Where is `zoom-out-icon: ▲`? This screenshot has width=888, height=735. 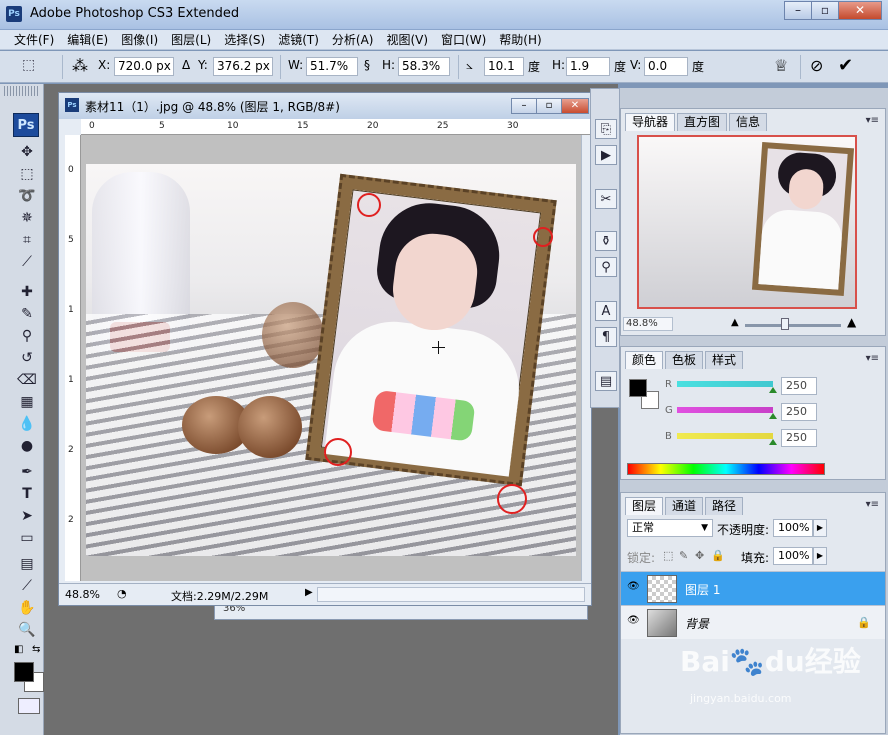 zoom-out-icon: ▲ is located at coordinates (735, 322).